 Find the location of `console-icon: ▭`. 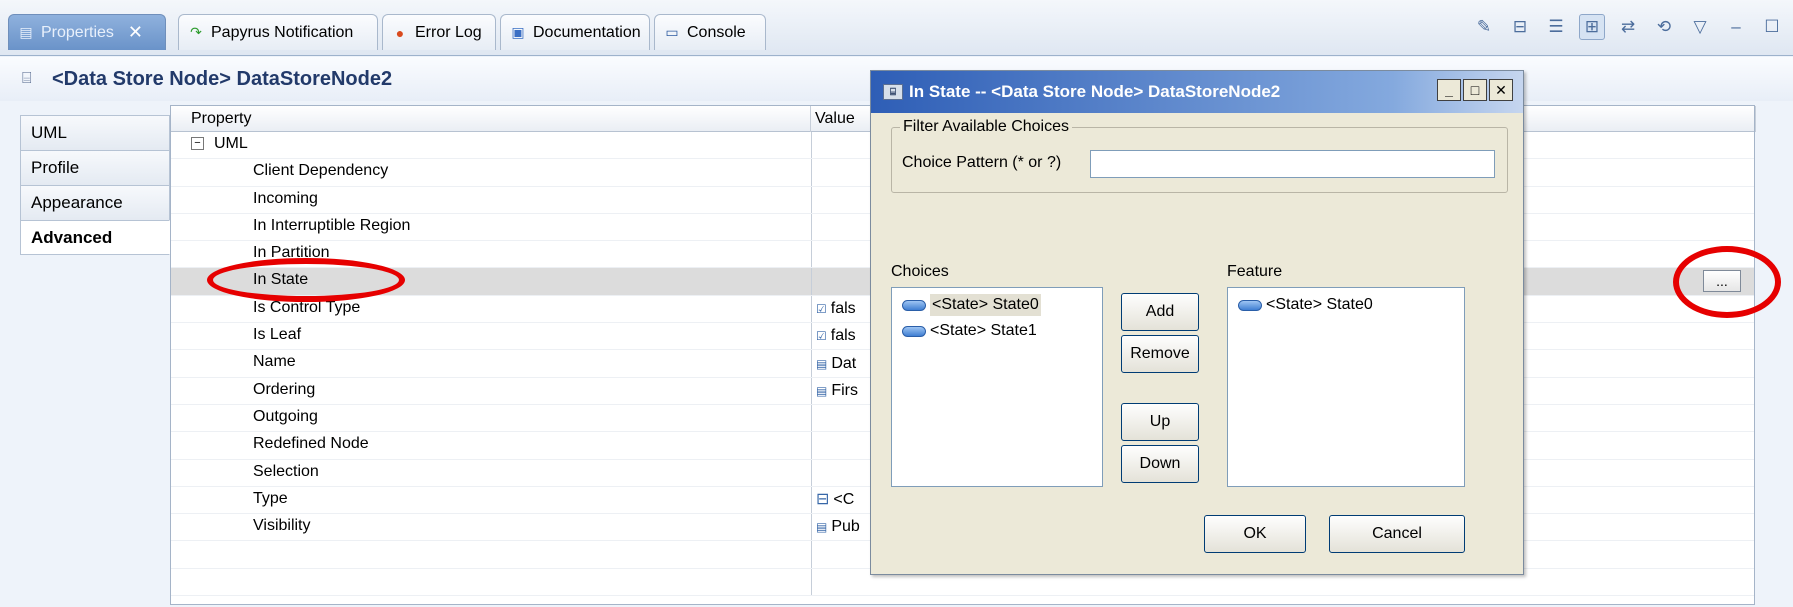

console-icon: ▭ is located at coordinates (672, 32).